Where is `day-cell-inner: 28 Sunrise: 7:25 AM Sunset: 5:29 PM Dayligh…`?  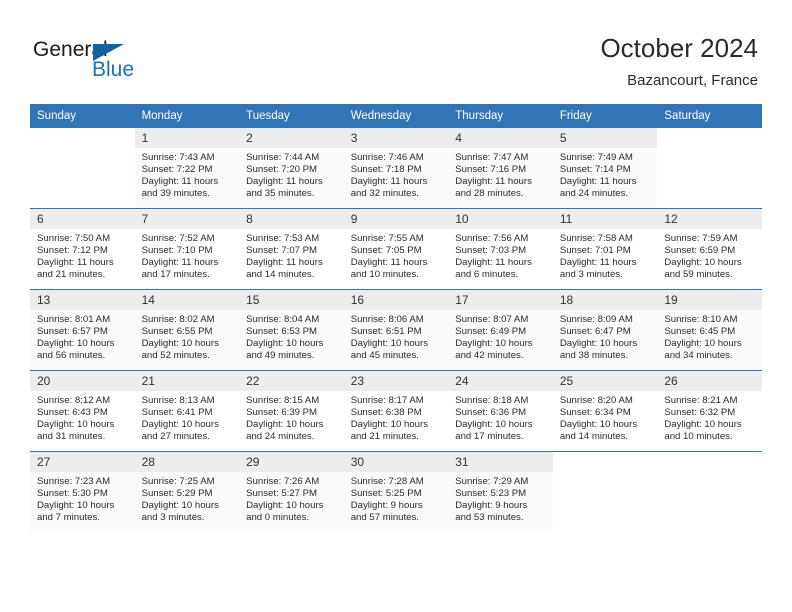
day-cell-inner: 28 Sunrise: 7:25 AM Sunset: 5:29 PM Dayligh… is located at coordinates (187, 492).